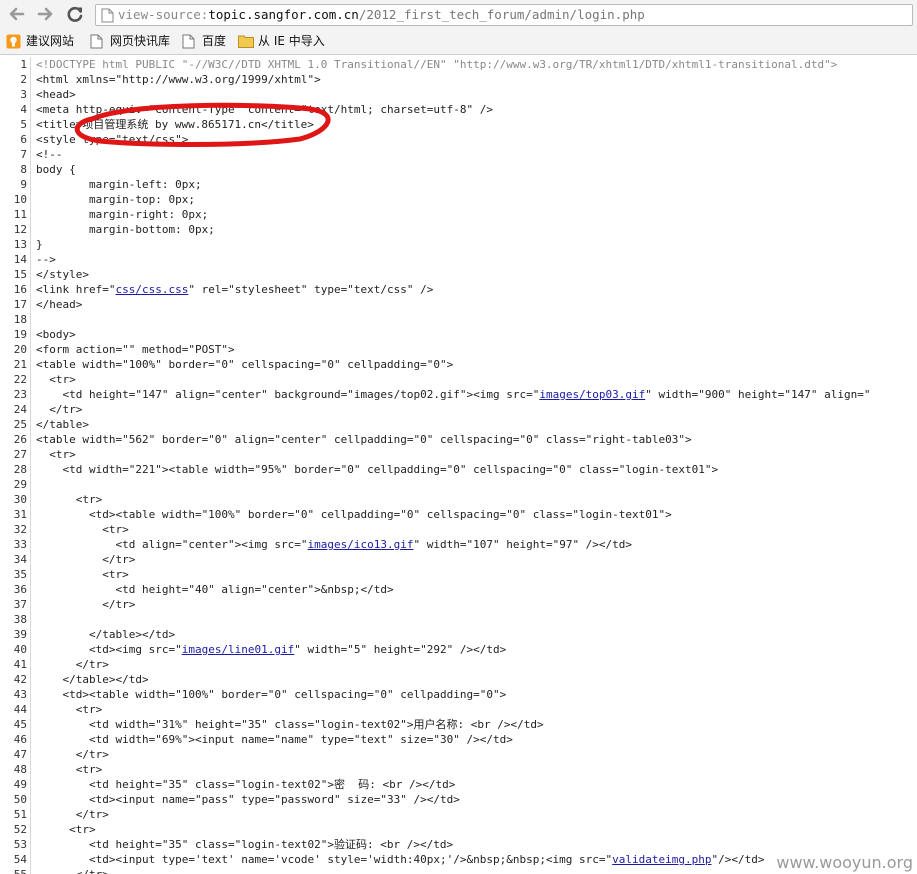 This screenshot has height=874, width=917. Describe the element at coordinates (20, 334) in the screenshot. I see `line-number: 19` at that location.